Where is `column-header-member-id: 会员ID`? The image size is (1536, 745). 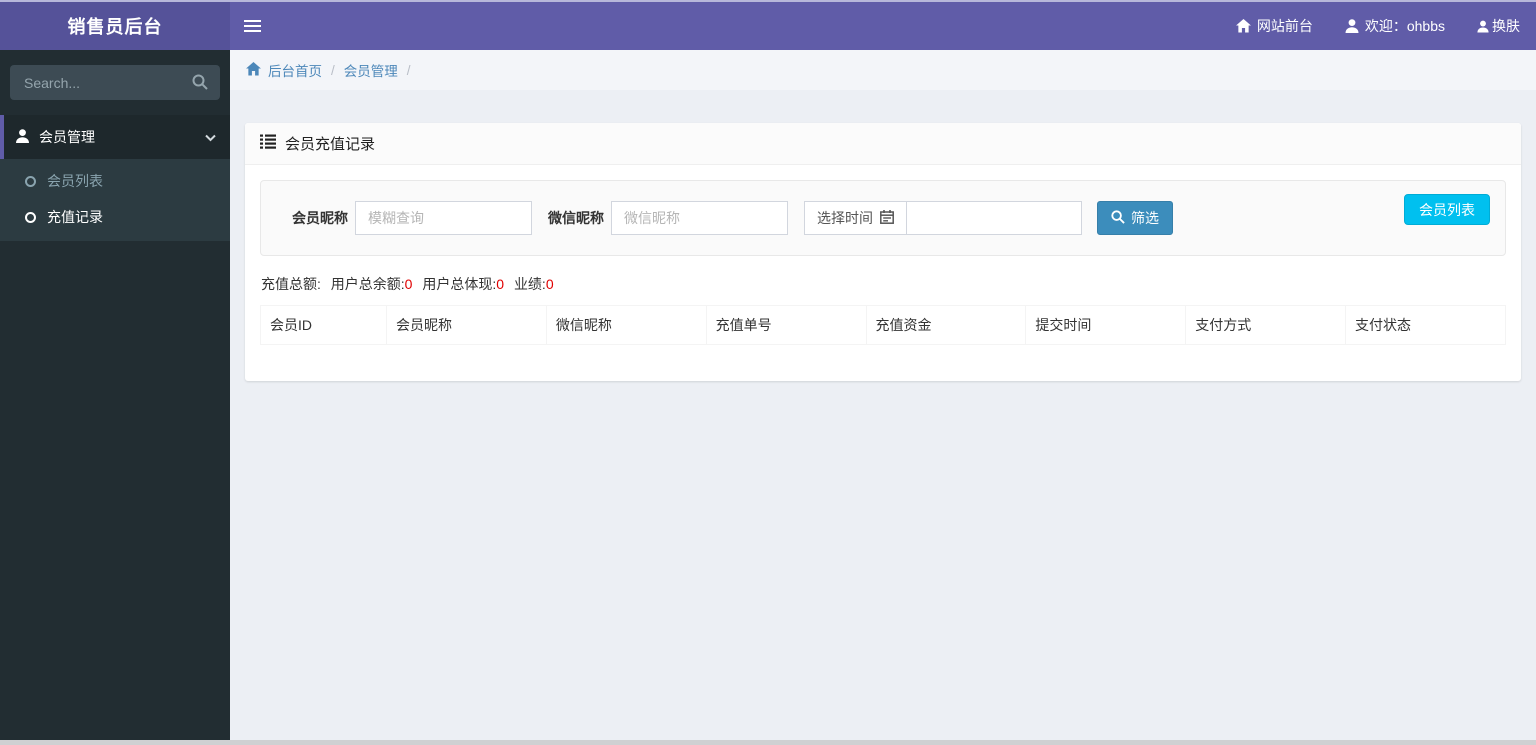 column-header-member-id: 会员ID is located at coordinates (323, 325).